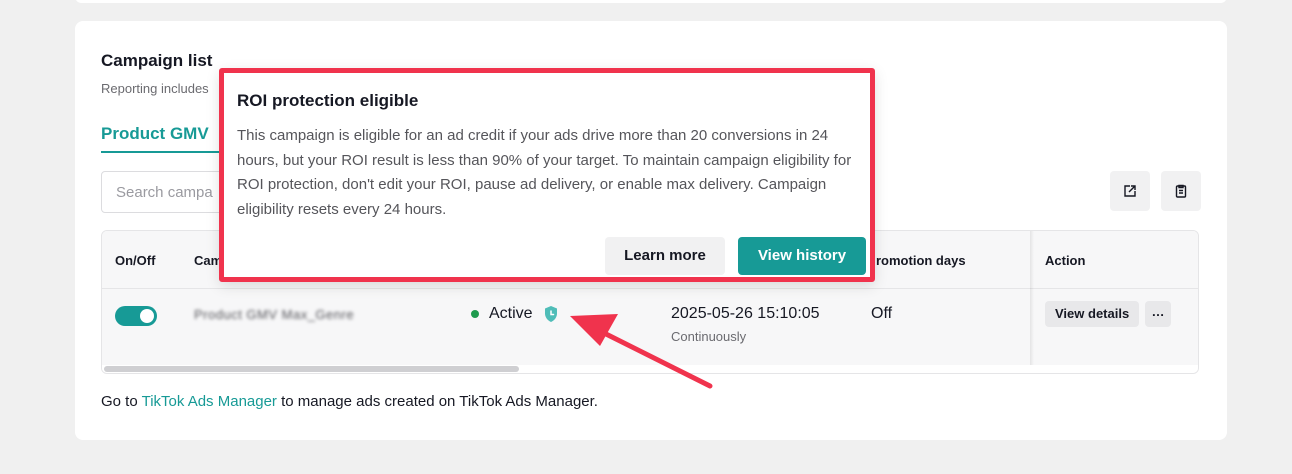 The image size is (1292, 474). I want to click on col-campaign: Cam, so click(208, 260).